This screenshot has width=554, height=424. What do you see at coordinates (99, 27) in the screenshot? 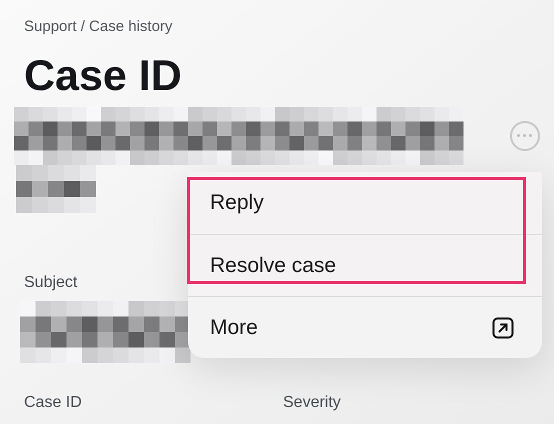
I see `breadcrumb: Support / Case history` at bounding box center [99, 27].